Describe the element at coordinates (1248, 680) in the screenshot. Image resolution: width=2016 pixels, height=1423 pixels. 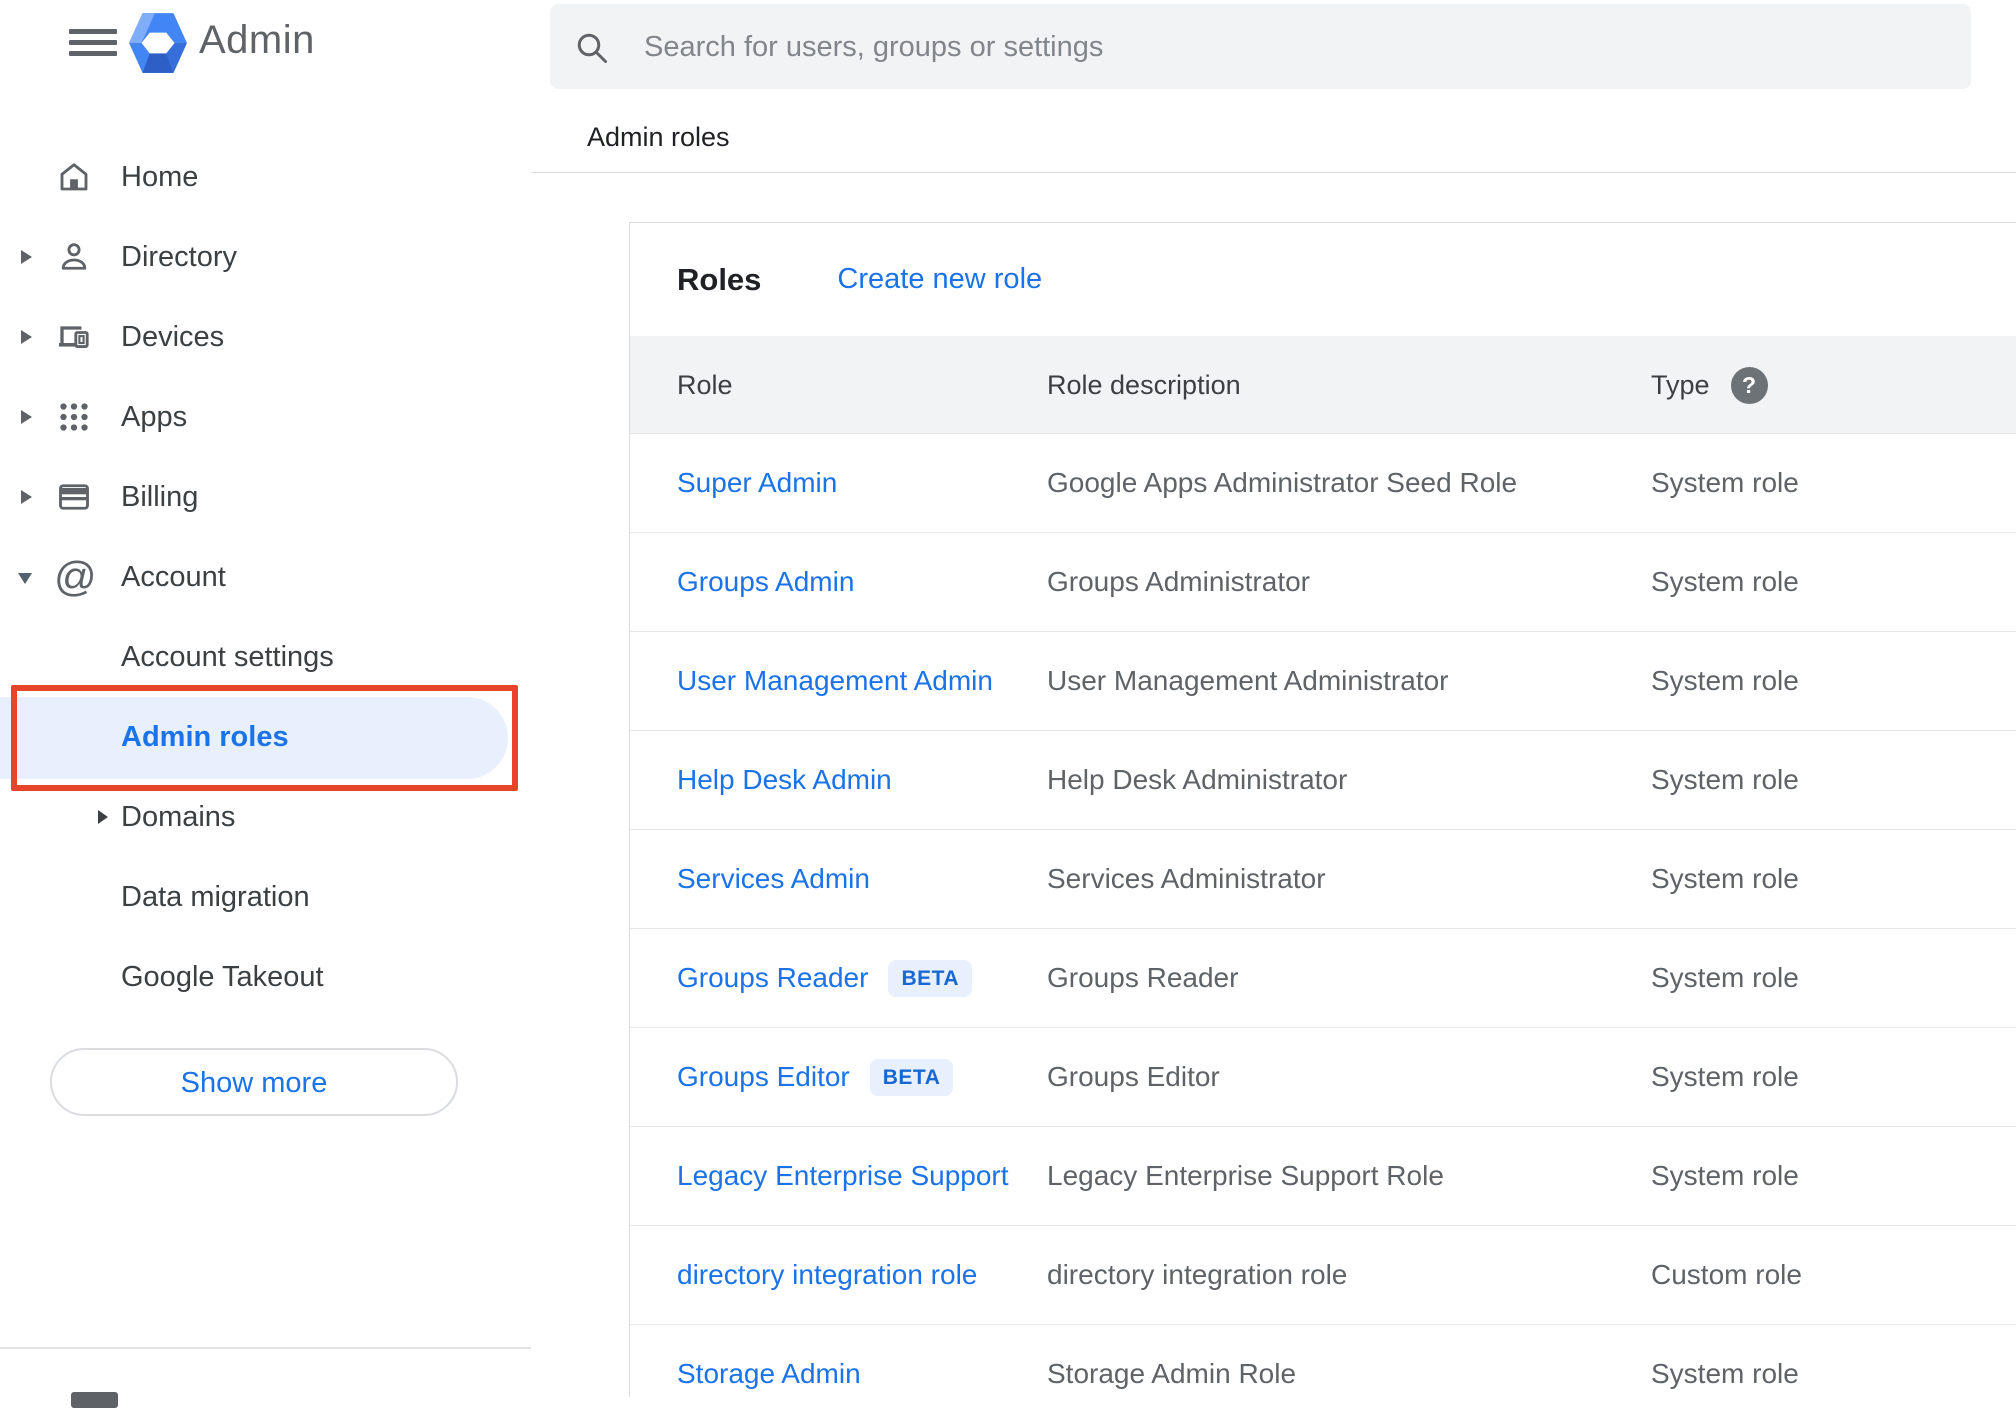
I see `role-description: User Management Administrator` at that location.